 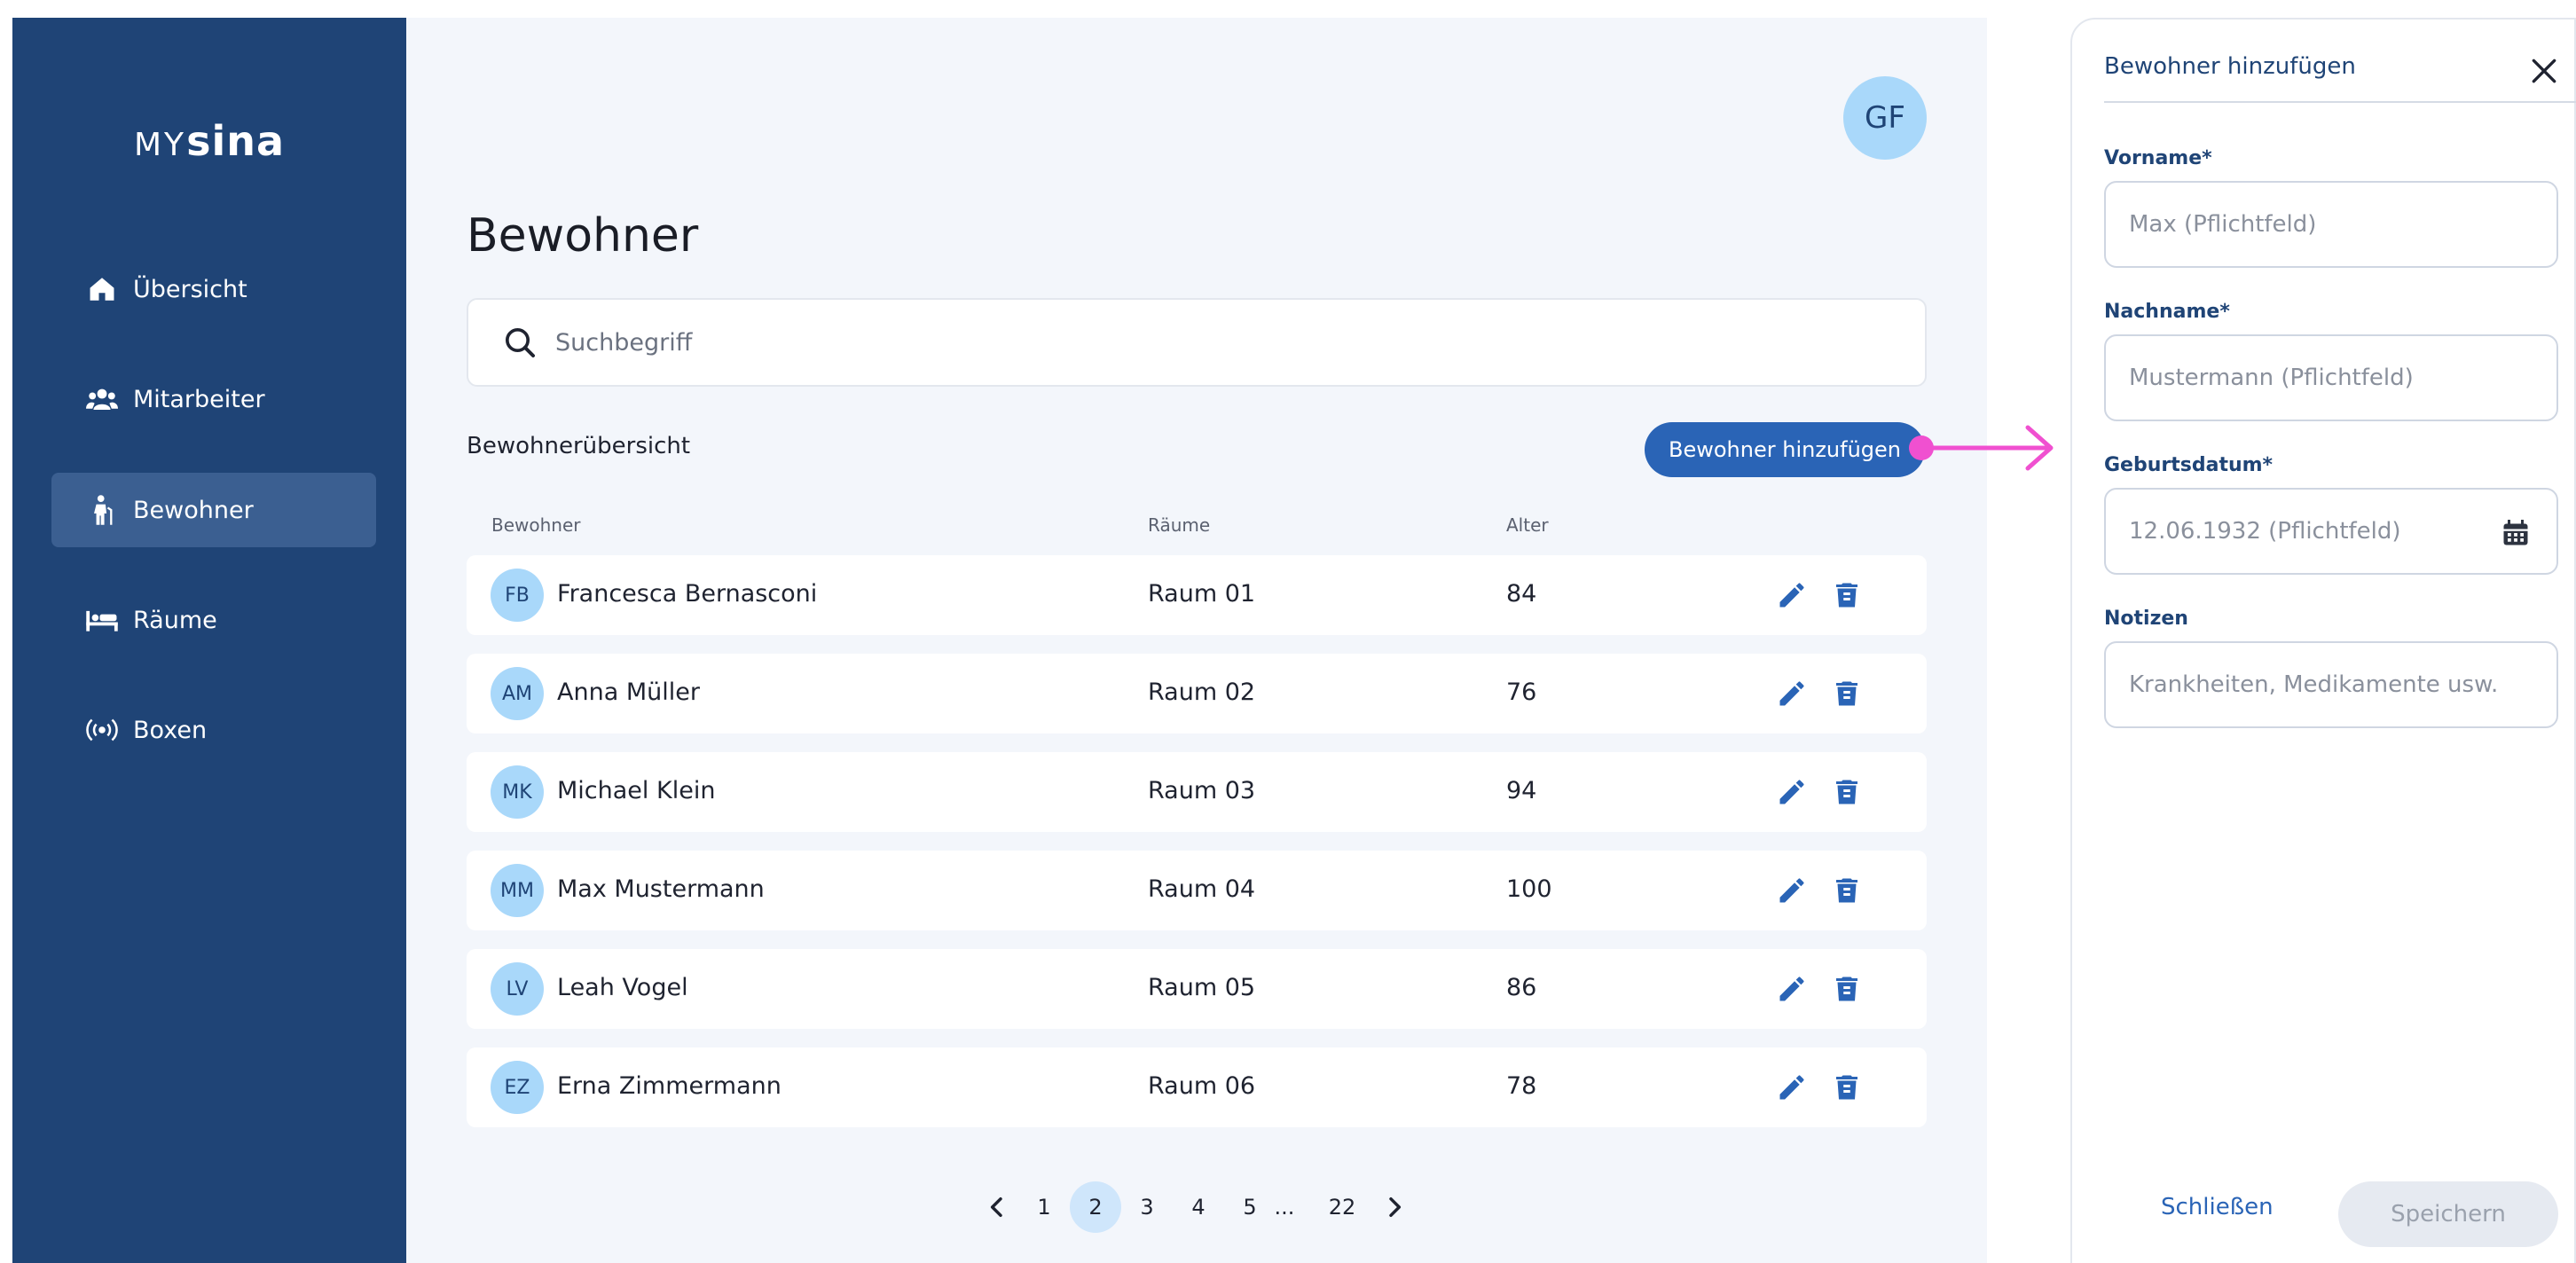 I want to click on sidebar-item-rooms: Räume, so click(x=213, y=620).